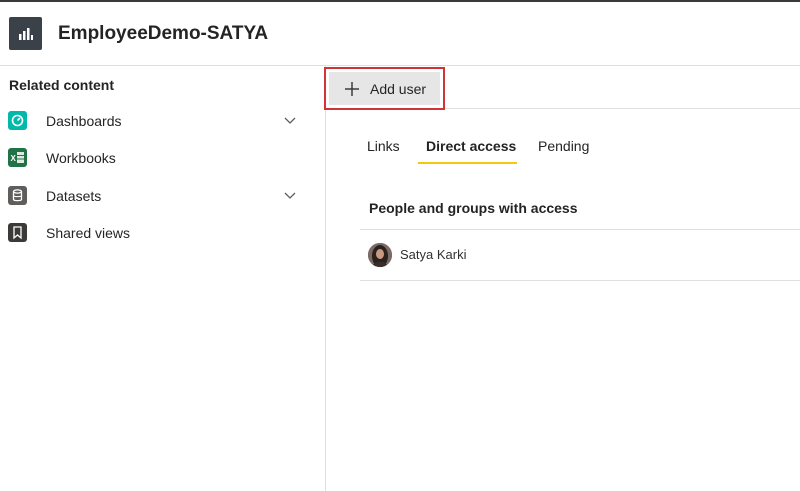  I want to click on tab-links: Links, so click(383, 146).